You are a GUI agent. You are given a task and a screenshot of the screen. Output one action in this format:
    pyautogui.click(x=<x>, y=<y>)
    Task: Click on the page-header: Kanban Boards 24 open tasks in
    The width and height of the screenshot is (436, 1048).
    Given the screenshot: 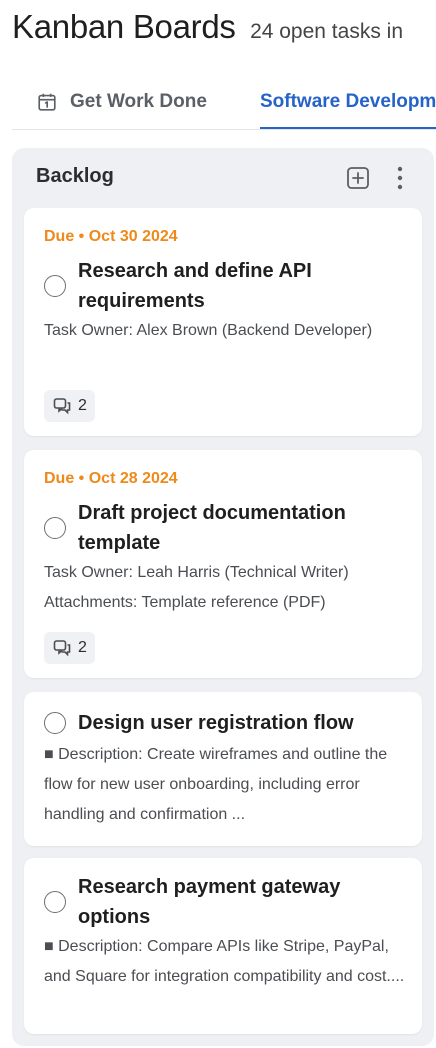 What is the action you would take?
    pyautogui.click(x=224, y=30)
    